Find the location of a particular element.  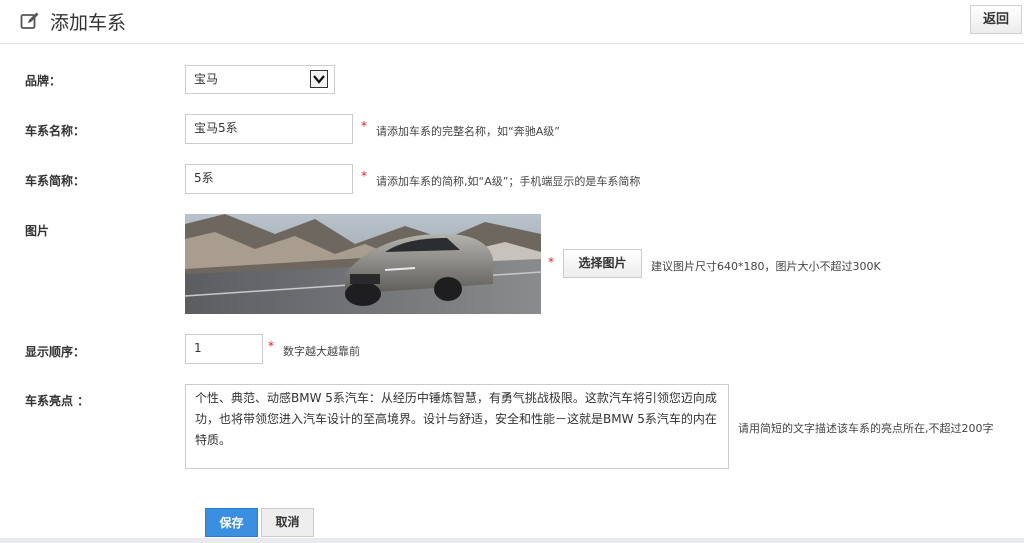

bottom-scrollbar is located at coordinates (512, 540).